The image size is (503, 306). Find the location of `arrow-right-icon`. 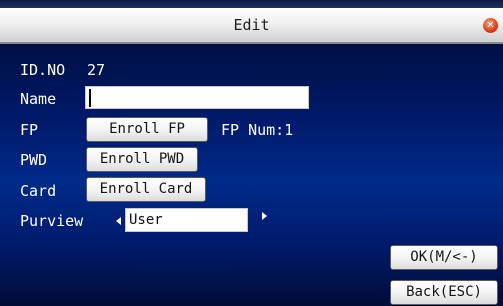

arrow-right-icon is located at coordinates (264, 216).